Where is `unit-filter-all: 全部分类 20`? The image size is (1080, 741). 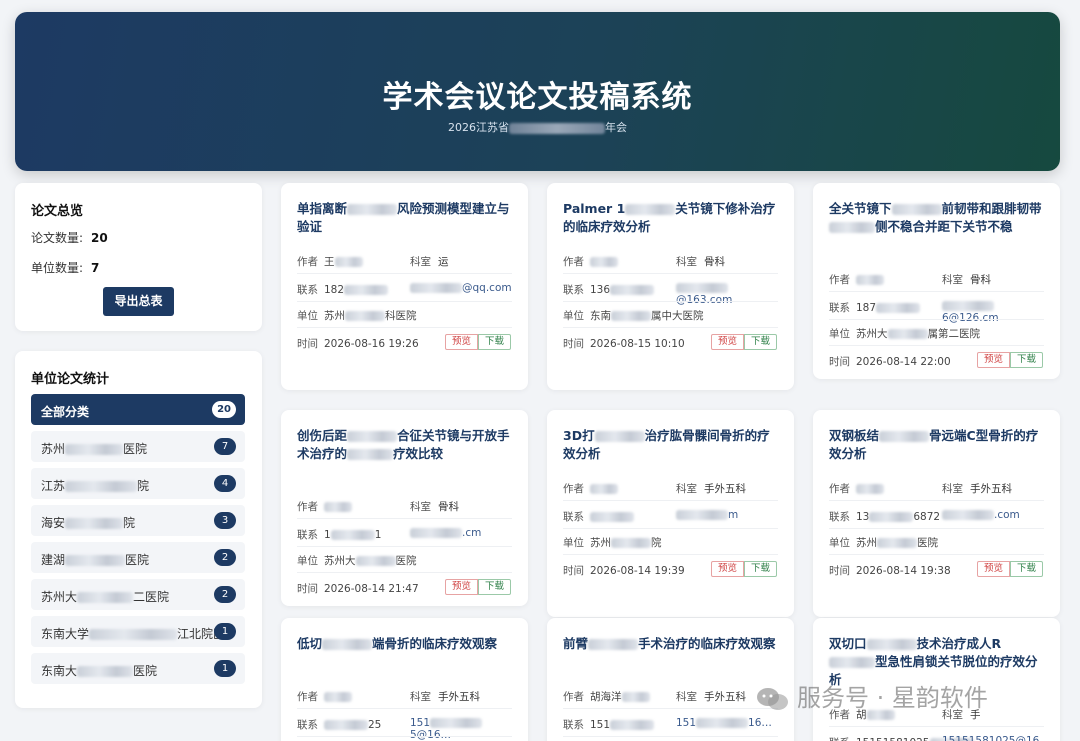 unit-filter-all: 全部分类 20 is located at coordinates (138, 409).